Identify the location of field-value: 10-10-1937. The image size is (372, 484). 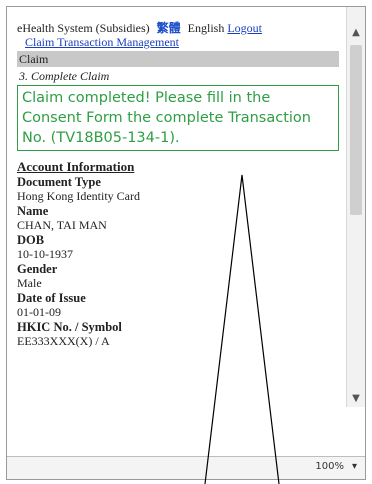
(45, 254).